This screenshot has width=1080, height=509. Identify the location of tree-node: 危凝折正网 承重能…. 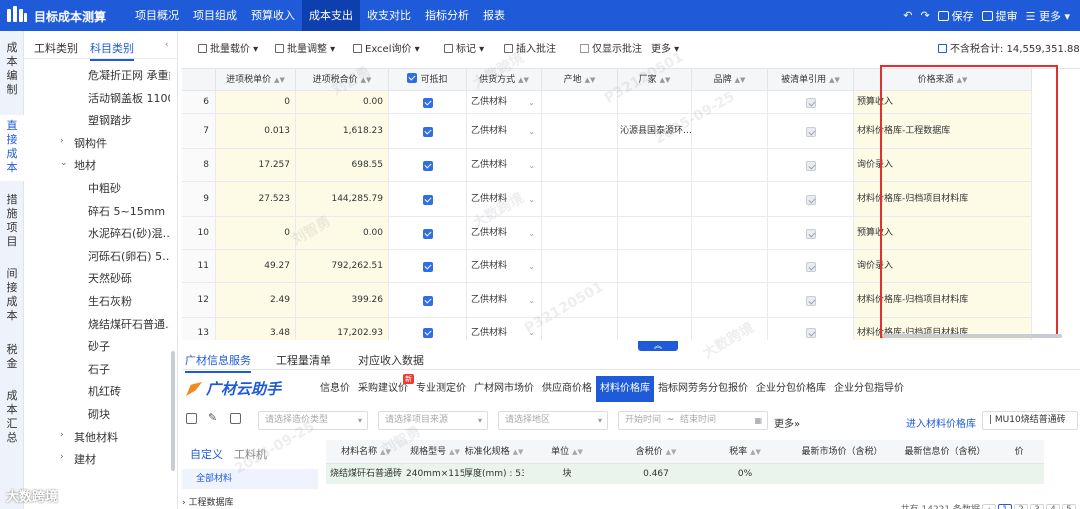
(129, 75).